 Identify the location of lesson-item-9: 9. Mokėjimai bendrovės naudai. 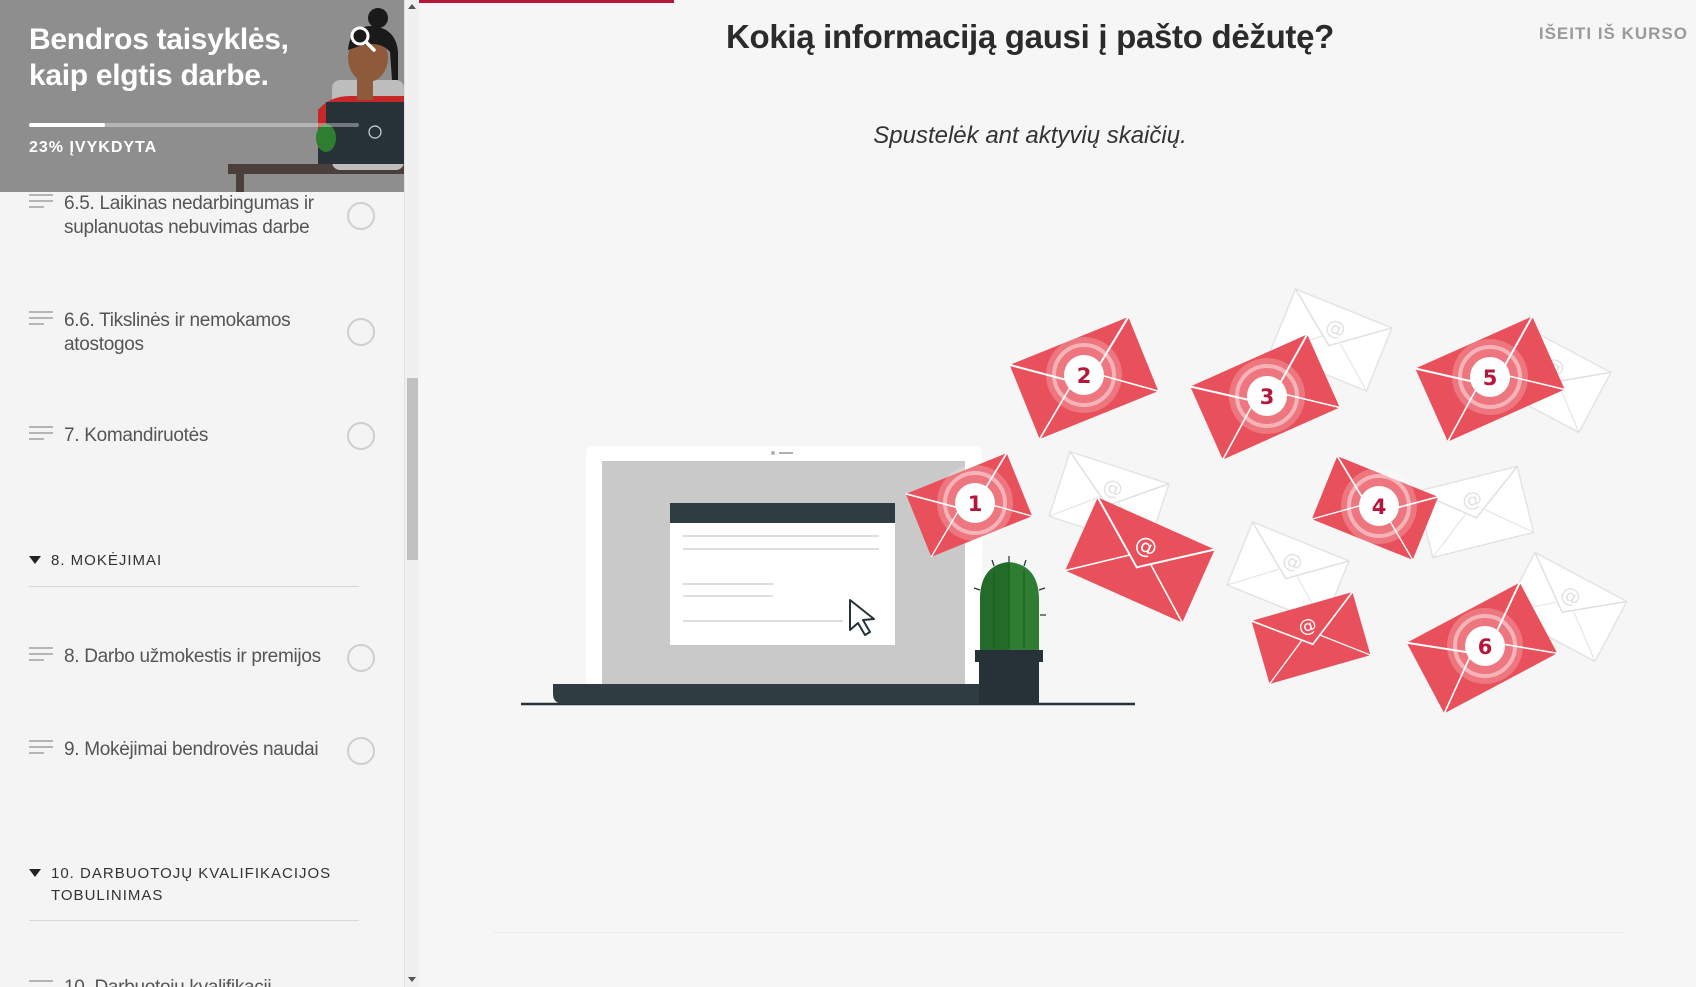
(204, 757).